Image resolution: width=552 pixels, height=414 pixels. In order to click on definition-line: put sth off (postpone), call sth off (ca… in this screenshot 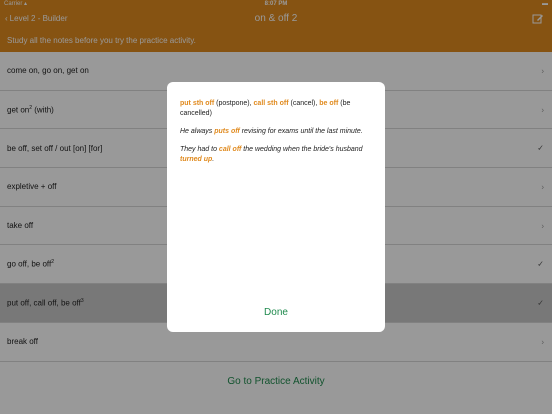, I will do `click(265, 108)`.